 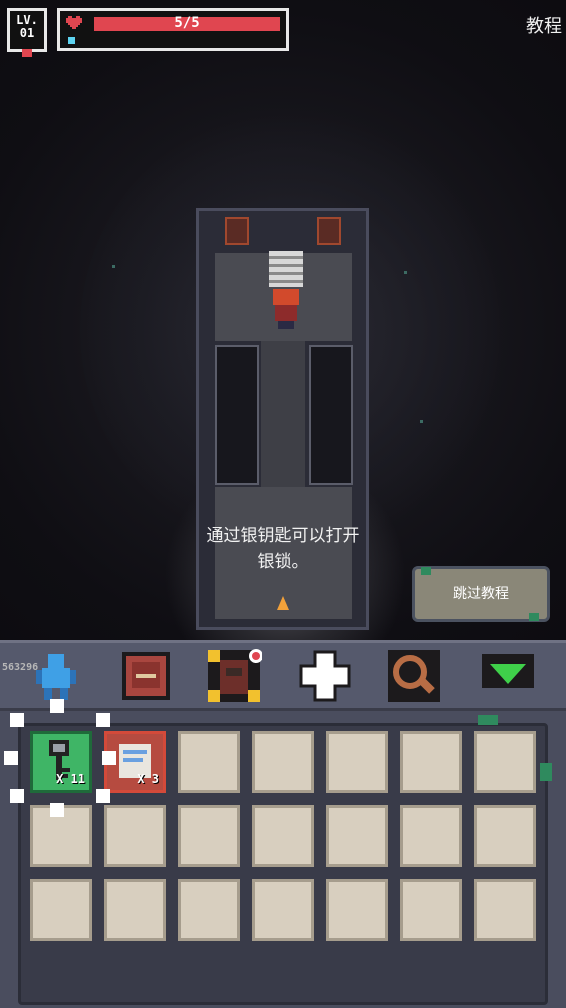 I want to click on banner-right, so click(x=329, y=231).